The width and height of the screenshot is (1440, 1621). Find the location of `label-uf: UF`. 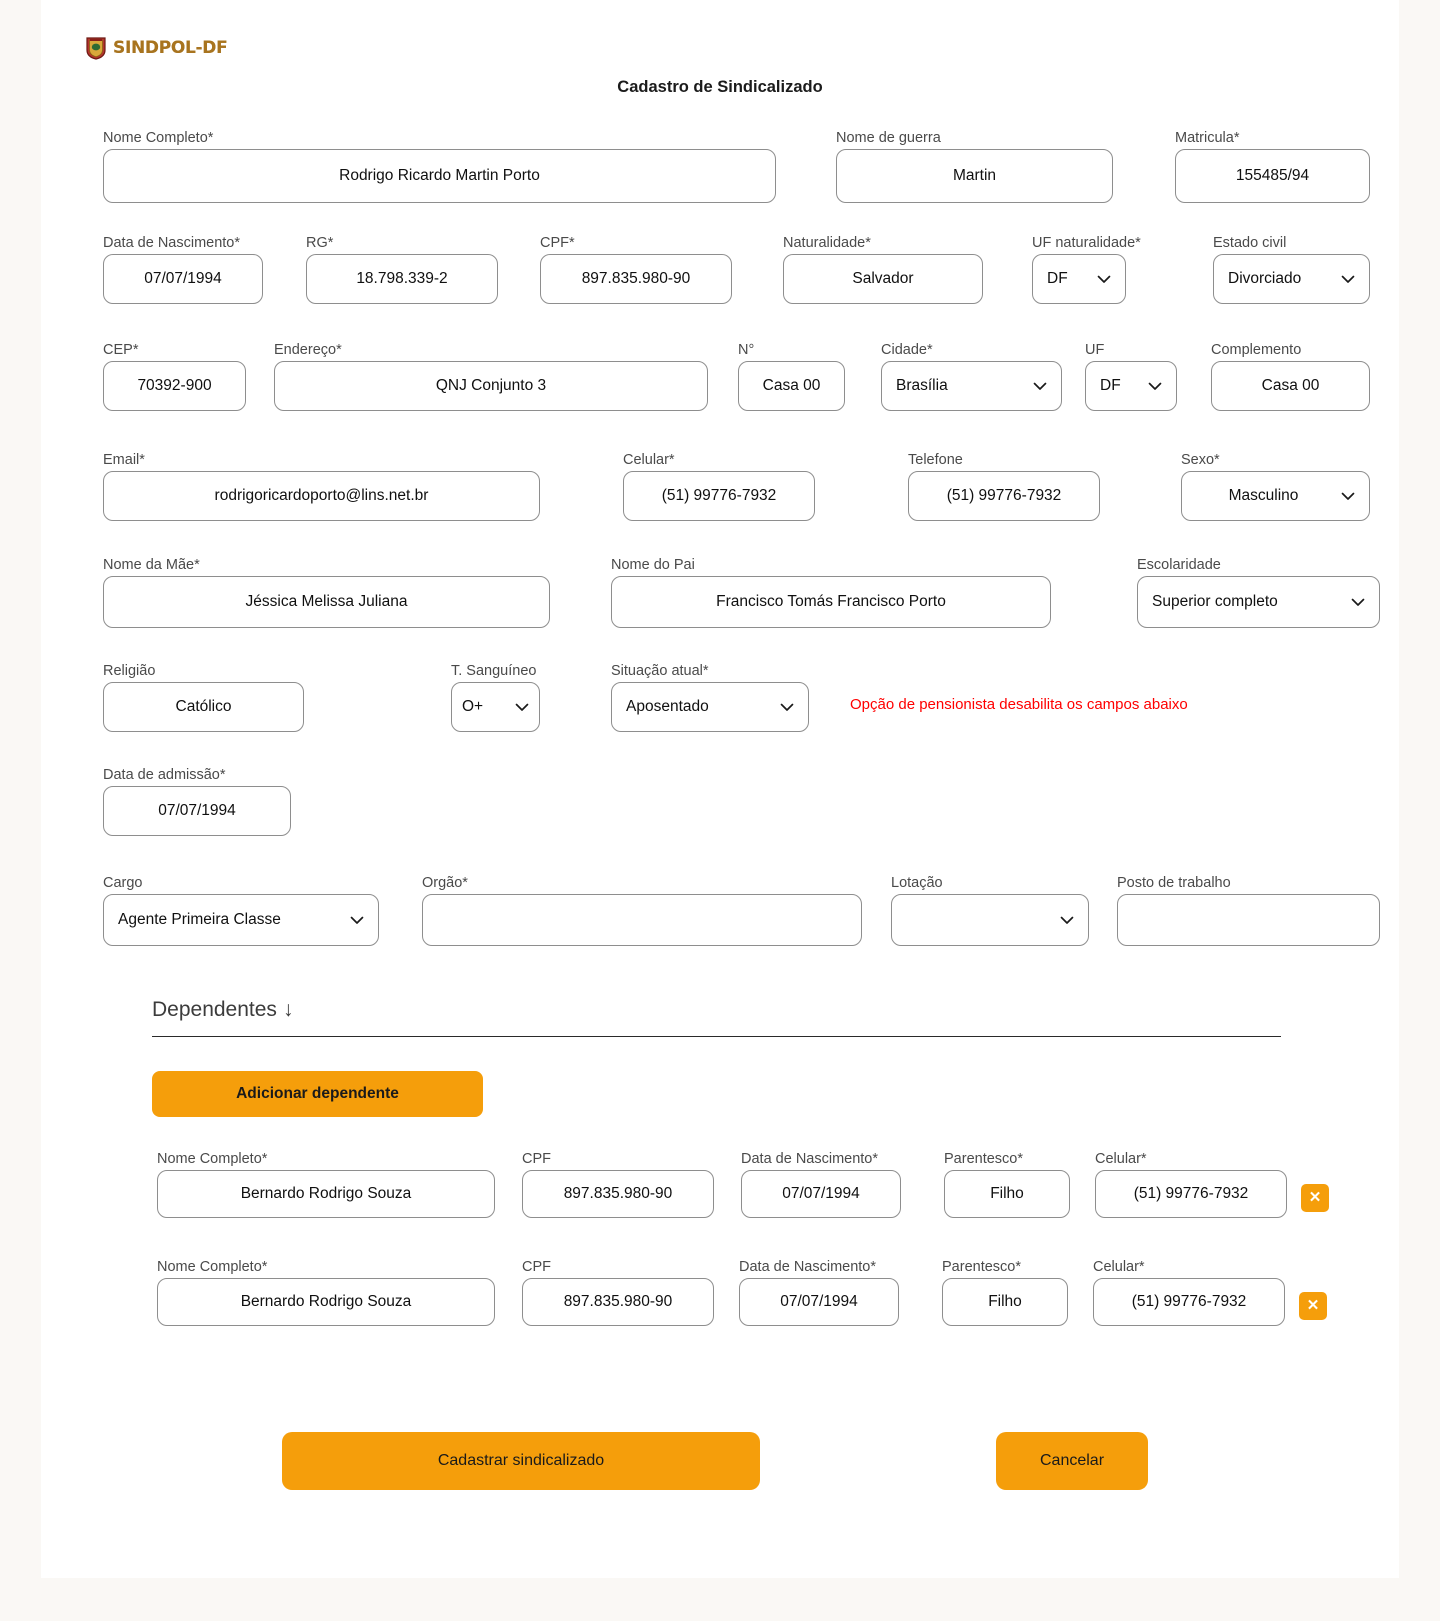

label-uf: UF is located at coordinates (1095, 350).